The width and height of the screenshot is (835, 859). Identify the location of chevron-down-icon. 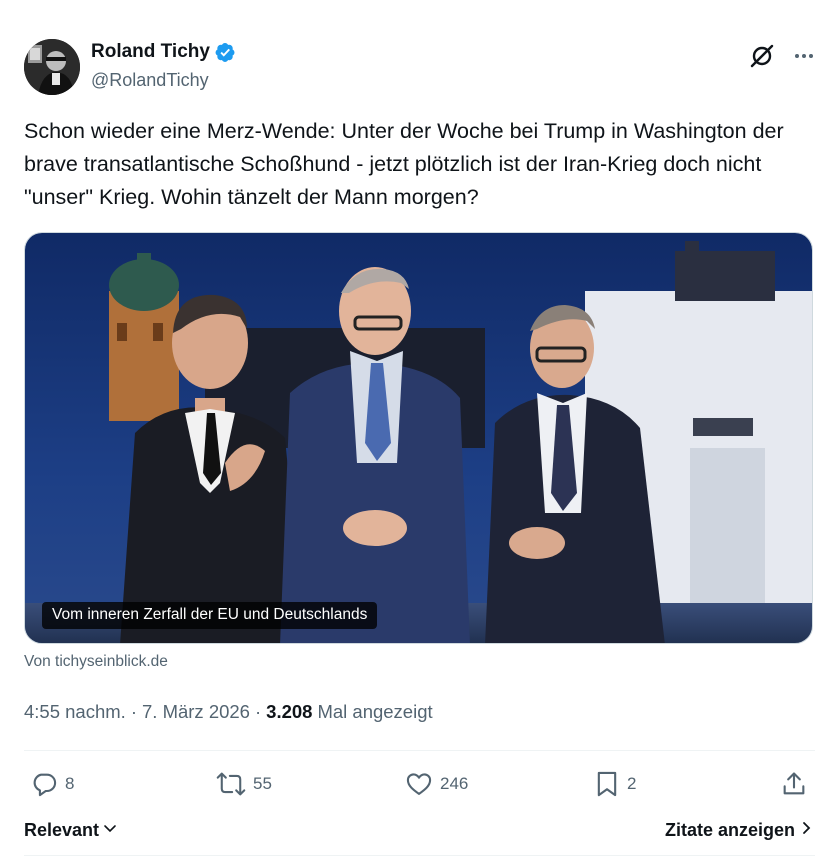
(110, 830).